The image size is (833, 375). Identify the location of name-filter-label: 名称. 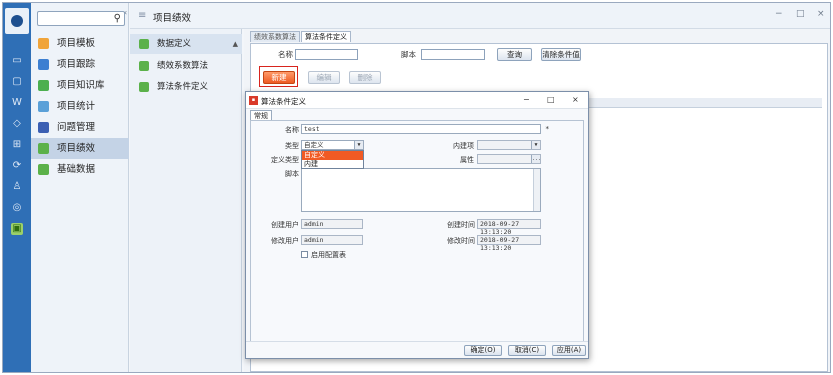
(285, 54).